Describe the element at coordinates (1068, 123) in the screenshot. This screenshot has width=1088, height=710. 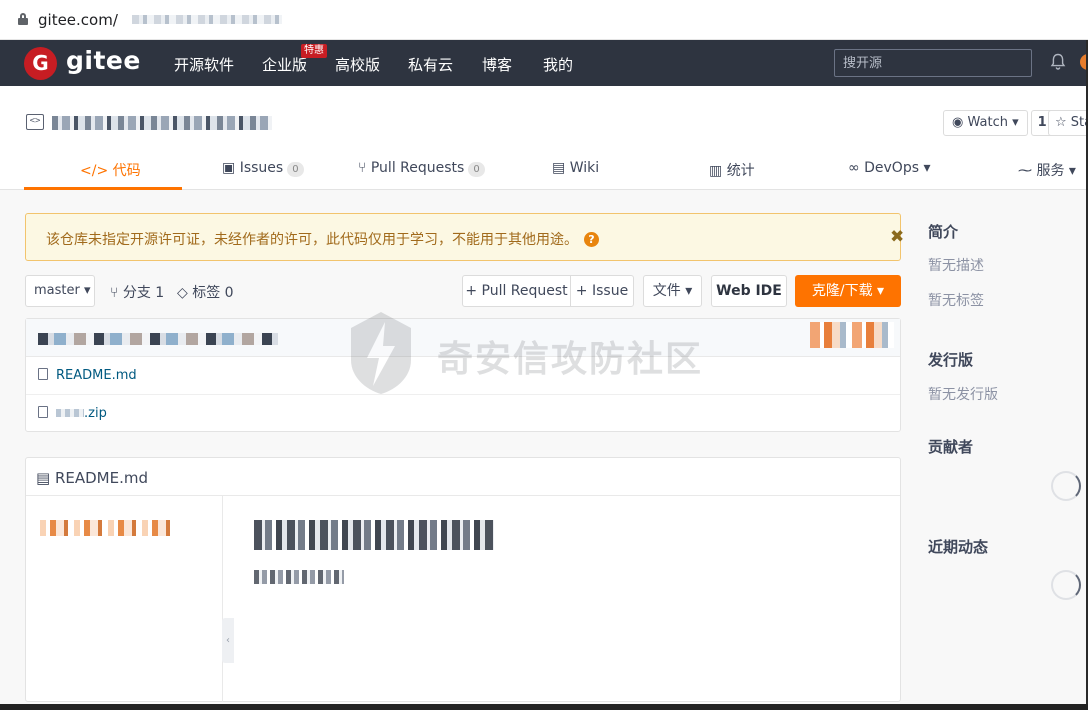
I see `star-button: ☆ Sta` at that location.